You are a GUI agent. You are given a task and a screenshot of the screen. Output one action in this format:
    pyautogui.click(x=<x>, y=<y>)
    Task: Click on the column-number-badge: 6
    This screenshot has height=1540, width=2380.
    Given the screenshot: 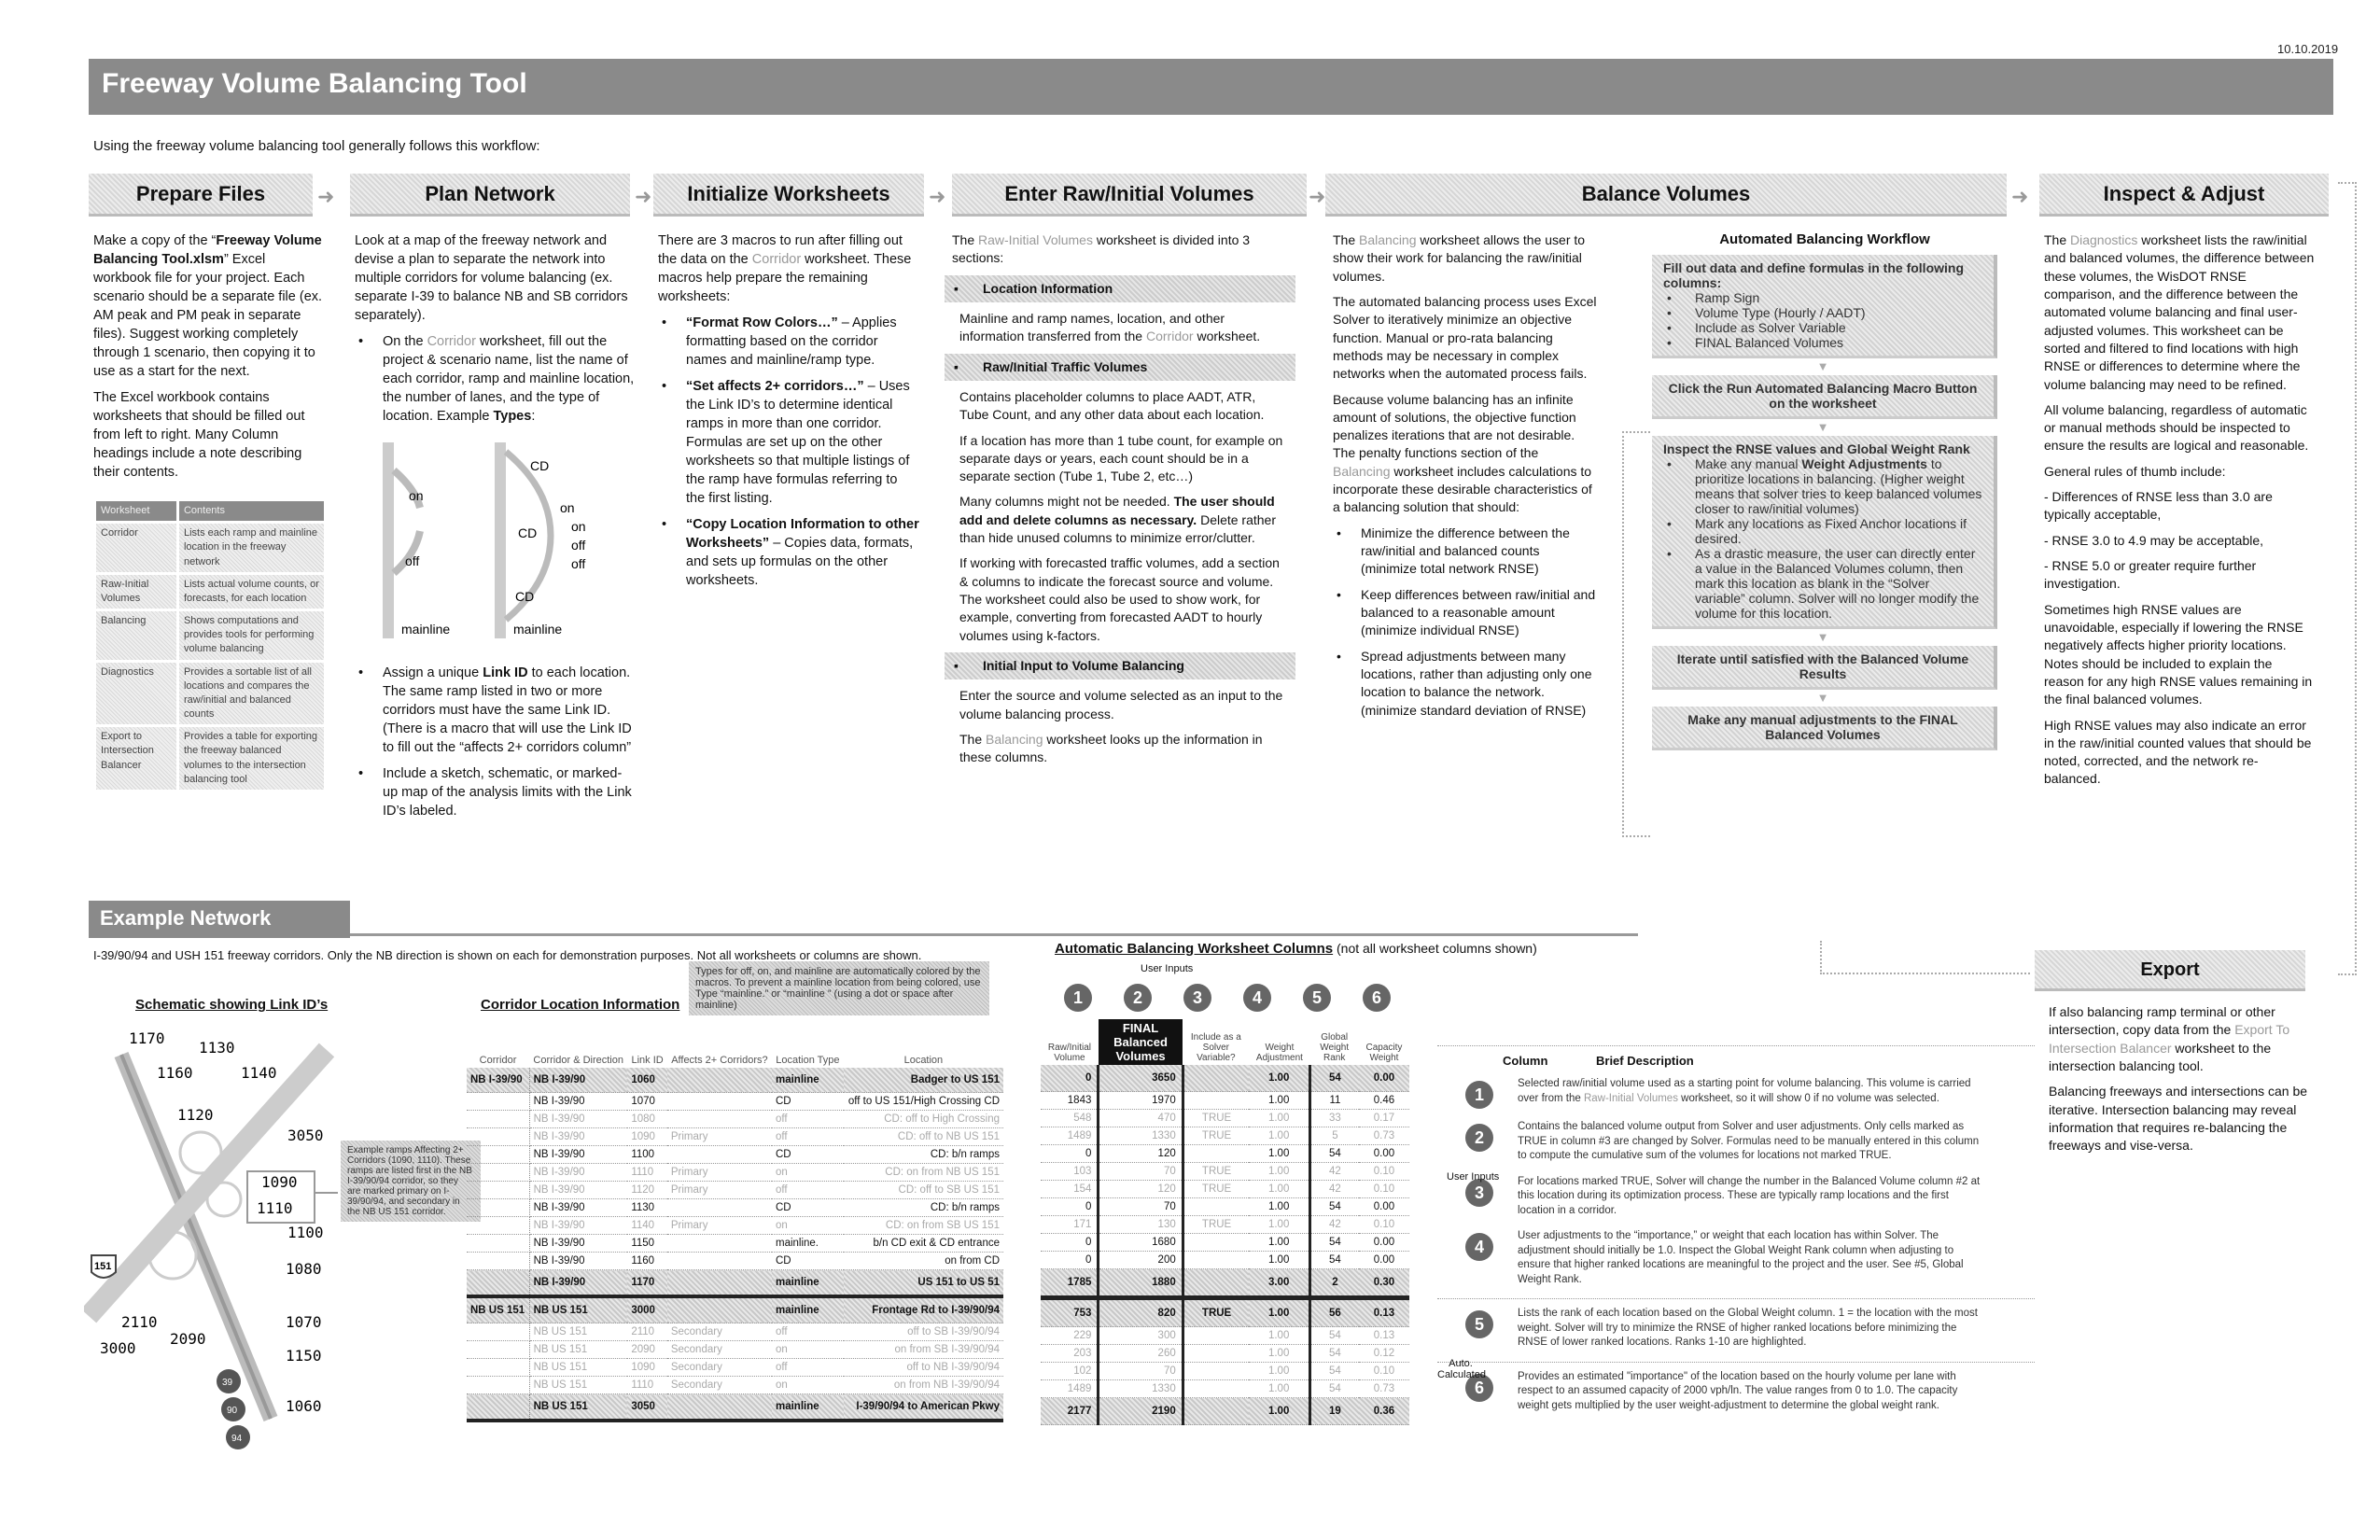 What is the action you would take?
    pyautogui.click(x=1377, y=998)
    